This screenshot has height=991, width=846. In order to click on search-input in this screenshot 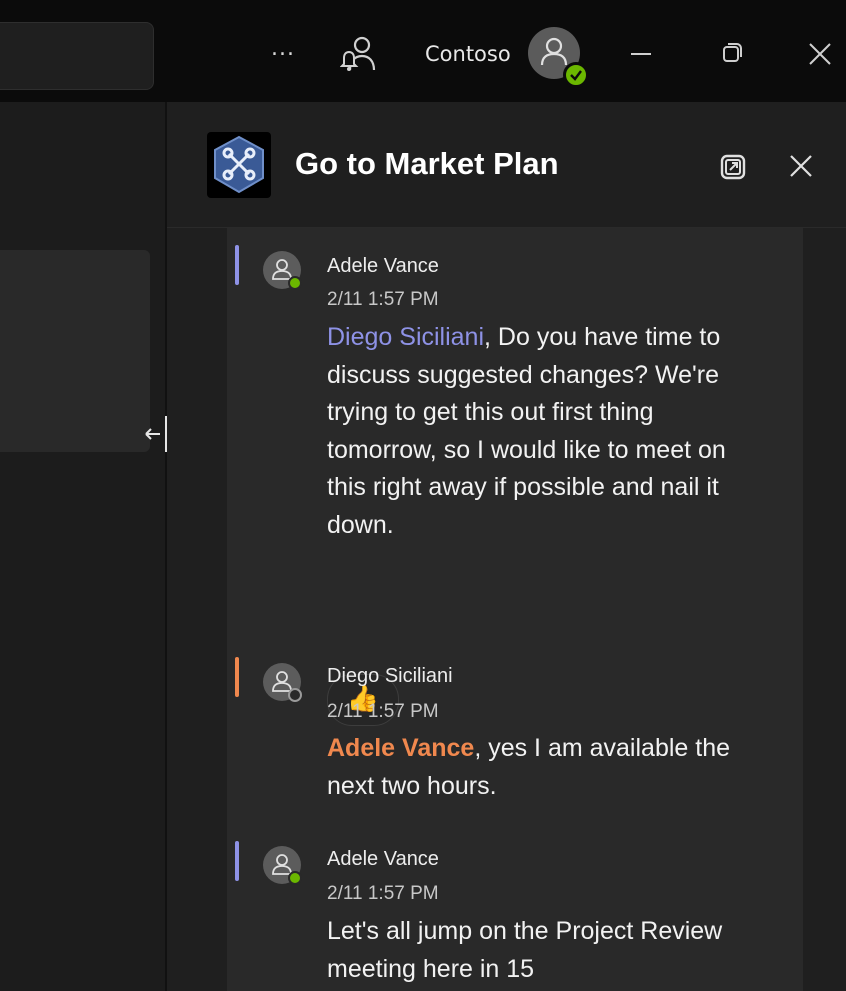, I will do `click(77, 56)`.